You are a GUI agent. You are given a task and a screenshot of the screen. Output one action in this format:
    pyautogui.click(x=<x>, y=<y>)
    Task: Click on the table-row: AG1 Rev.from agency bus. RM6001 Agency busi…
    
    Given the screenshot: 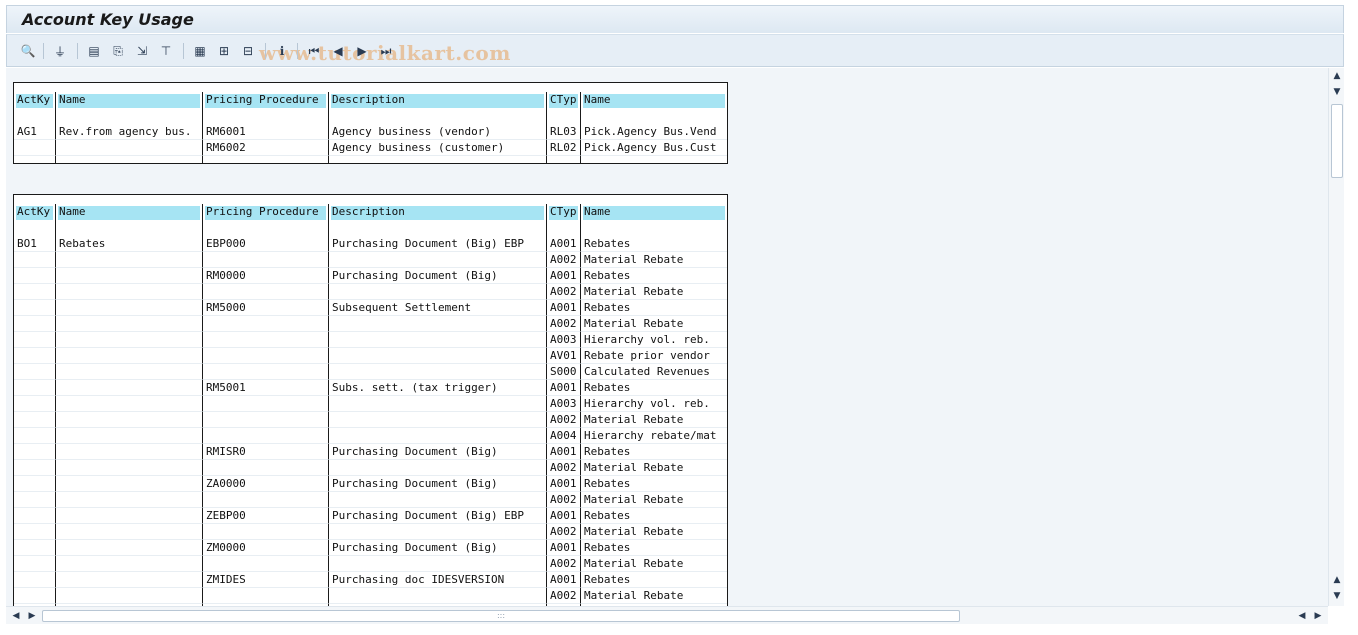 What is the action you would take?
    pyautogui.click(x=370, y=132)
    